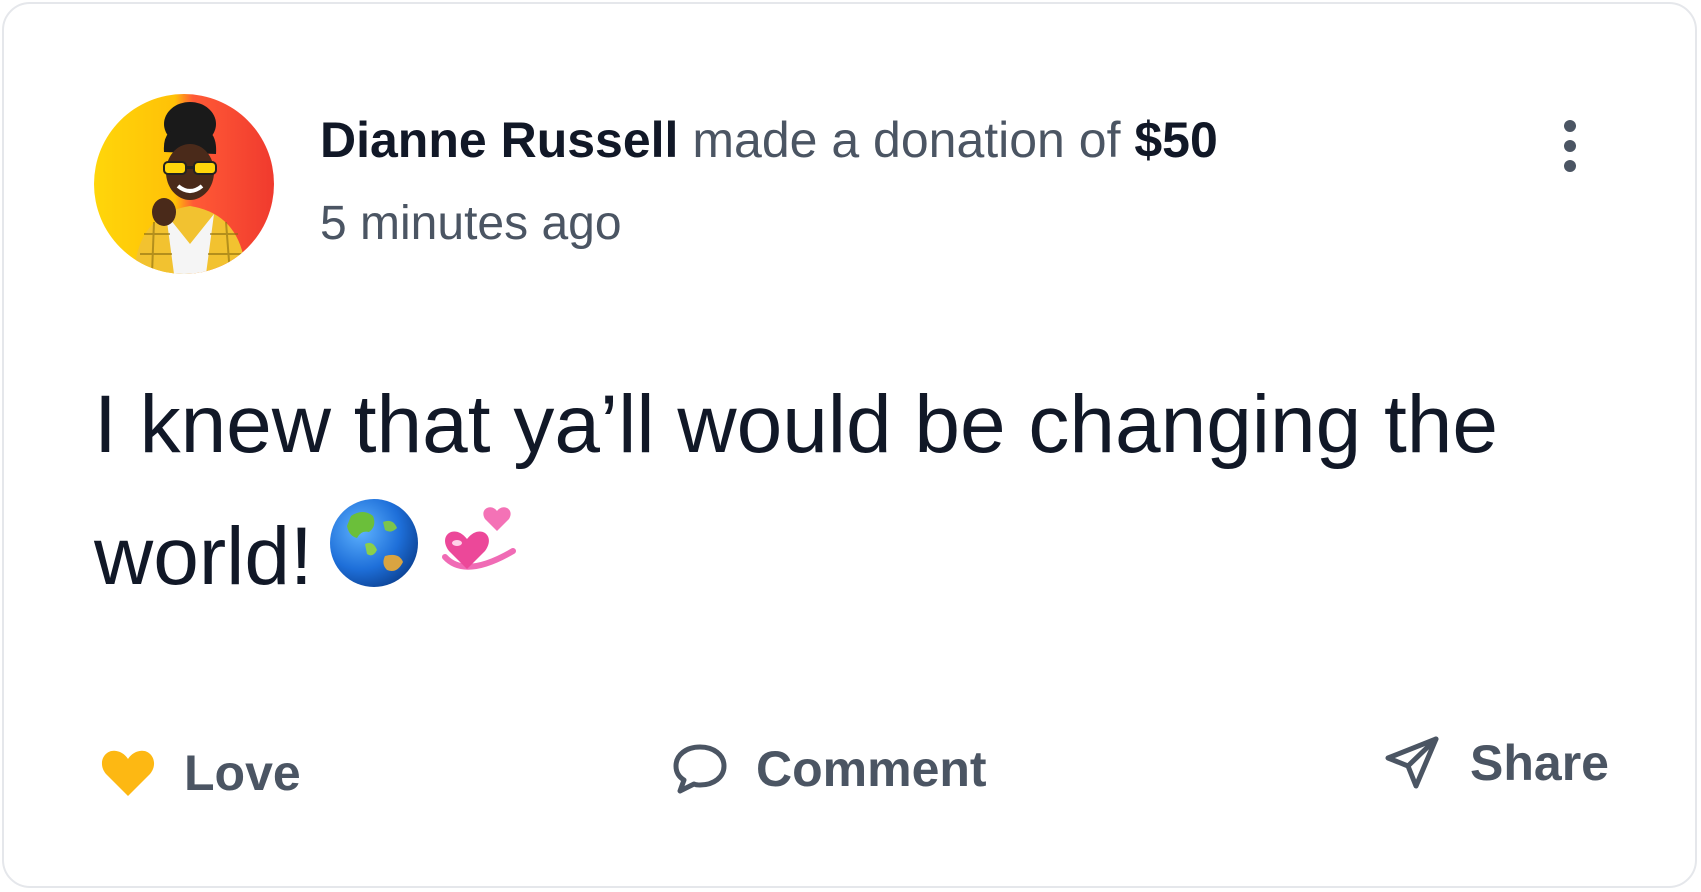 The image size is (1701, 892). I want to click on comment-label: Comment, so click(871, 769).